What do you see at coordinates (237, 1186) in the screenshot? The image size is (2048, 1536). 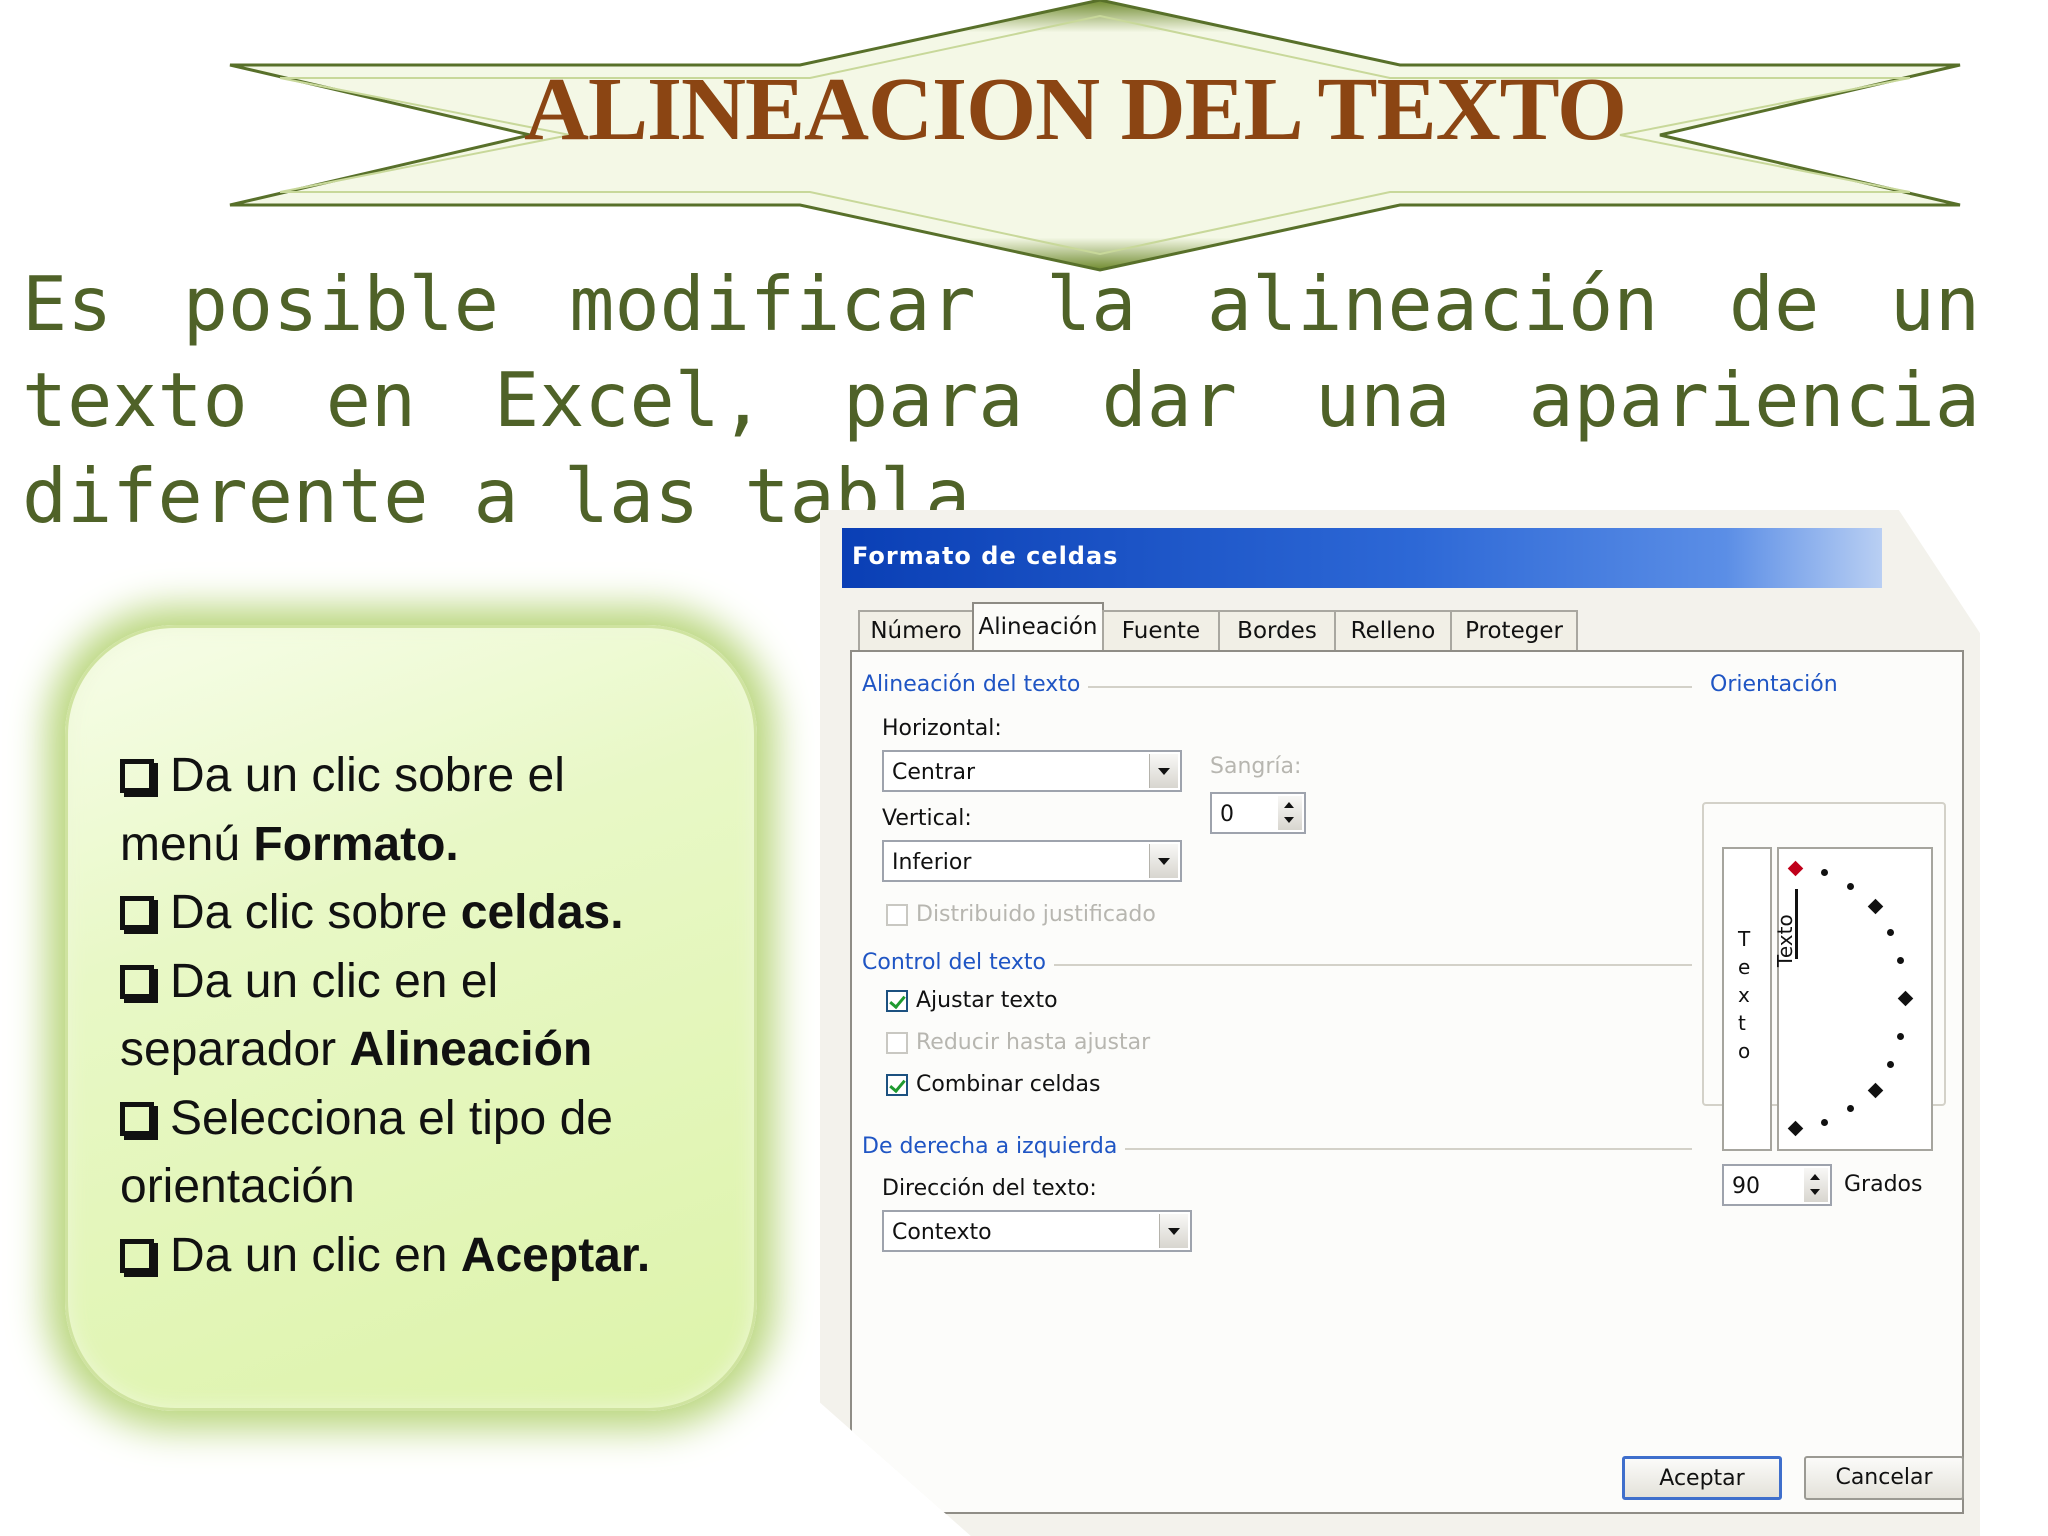 I see `step-text: orientación` at bounding box center [237, 1186].